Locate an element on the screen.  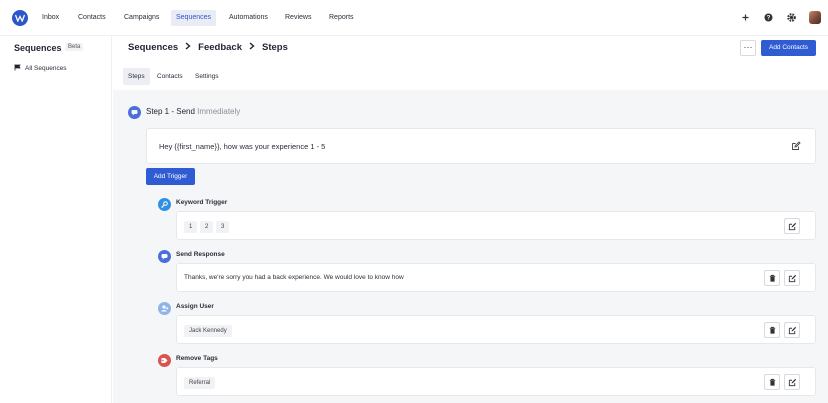
nav-contacts: Contacts is located at coordinates (92, 18).